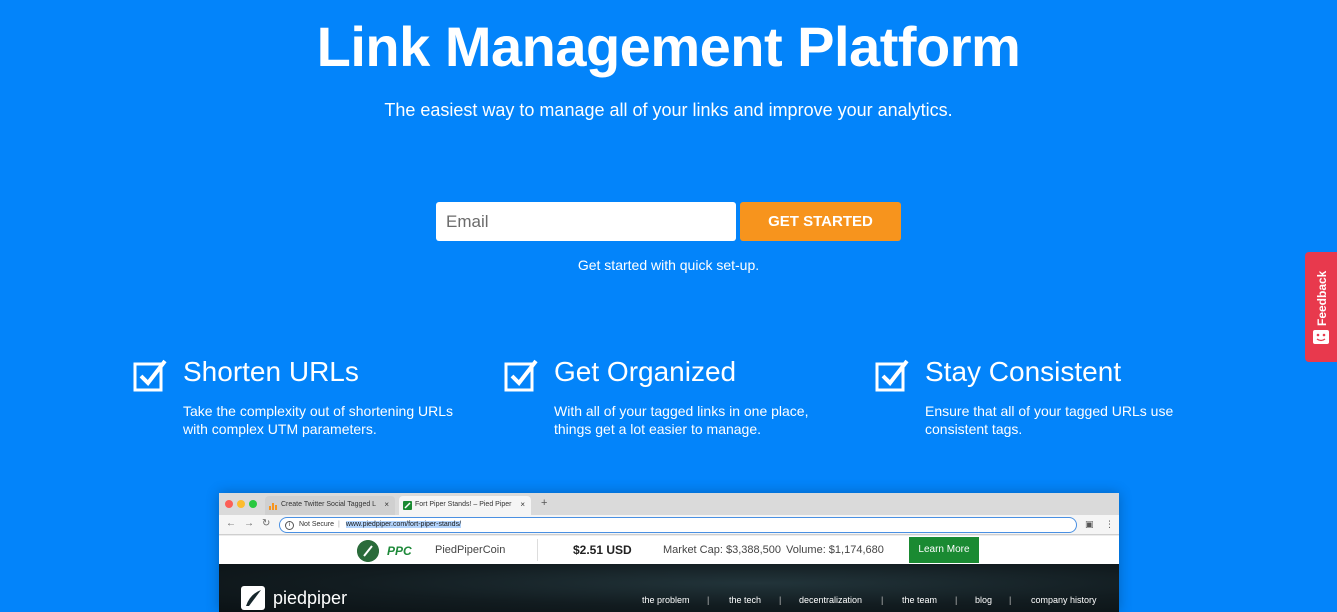 The image size is (1337, 612). What do you see at coordinates (745, 600) in the screenshot?
I see `site-nav-item: the tech` at bounding box center [745, 600].